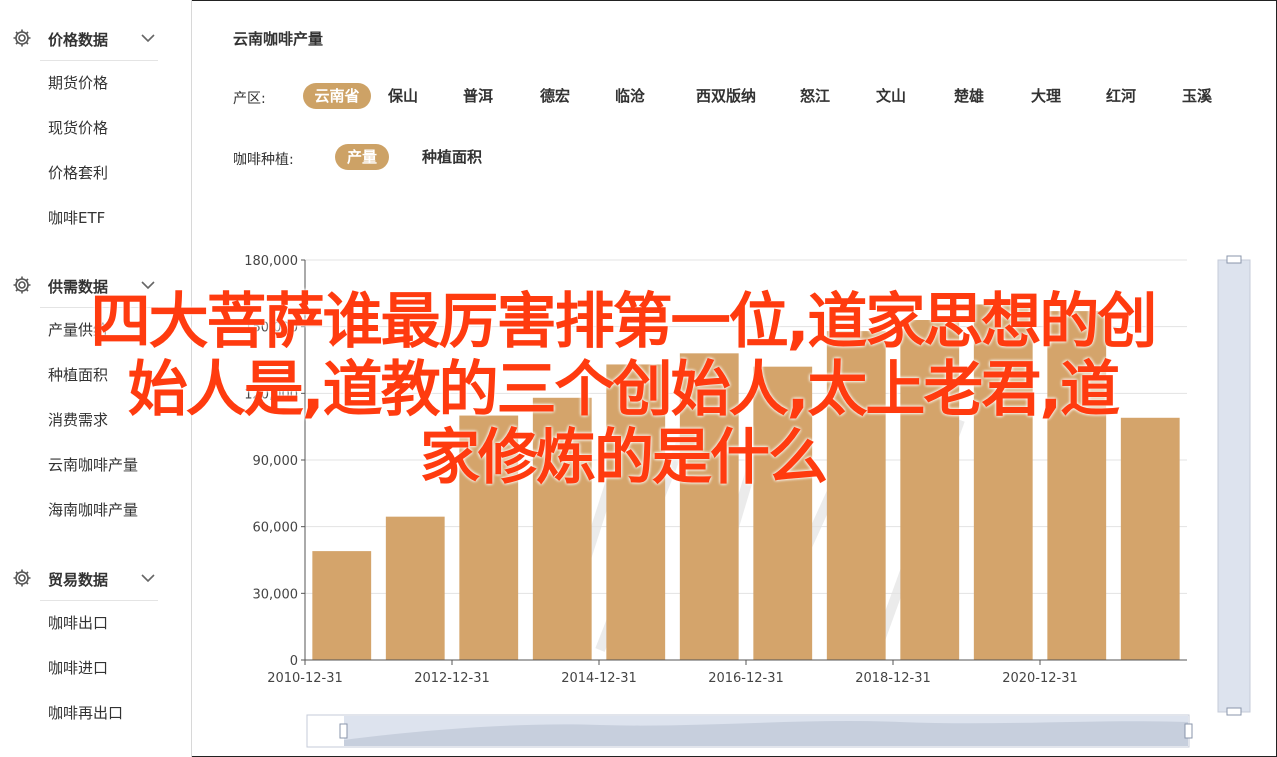 The height and width of the screenshot is (757, 1277). What do you see at coordinates (1040, 678) in the screenshot?
I see `x-tick-label: 2020-12-31` at bounding box center [1040, 678].